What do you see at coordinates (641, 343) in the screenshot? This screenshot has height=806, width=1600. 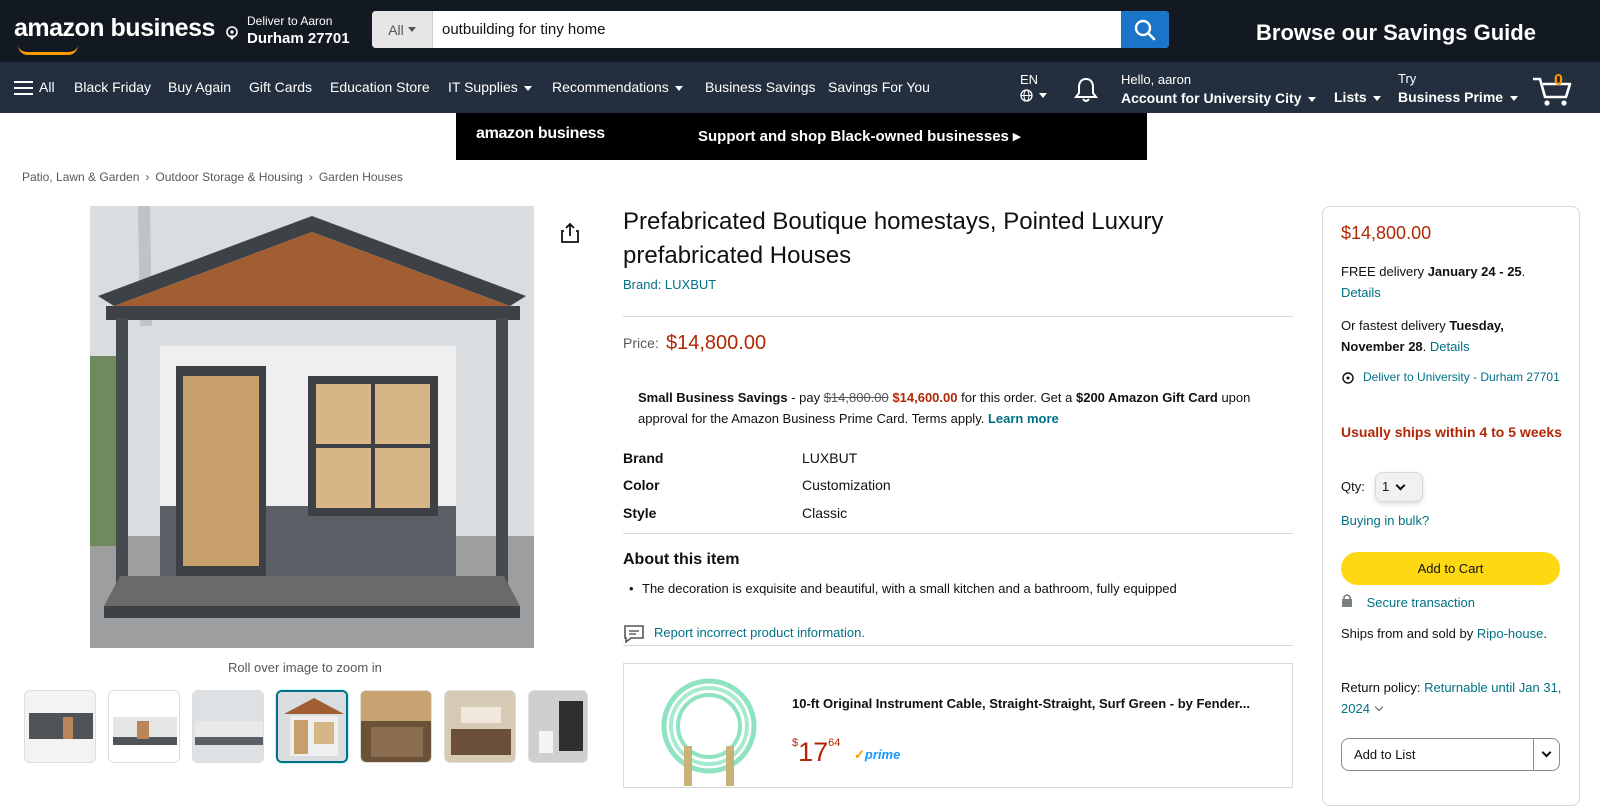 I see `price-label: Price:` at bounding box center [641, 343].